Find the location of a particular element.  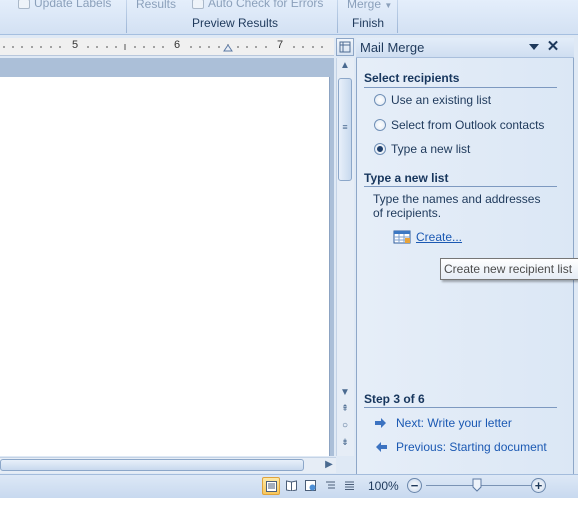

finish-merge-label: Merge is located at coordinates (364, 5).